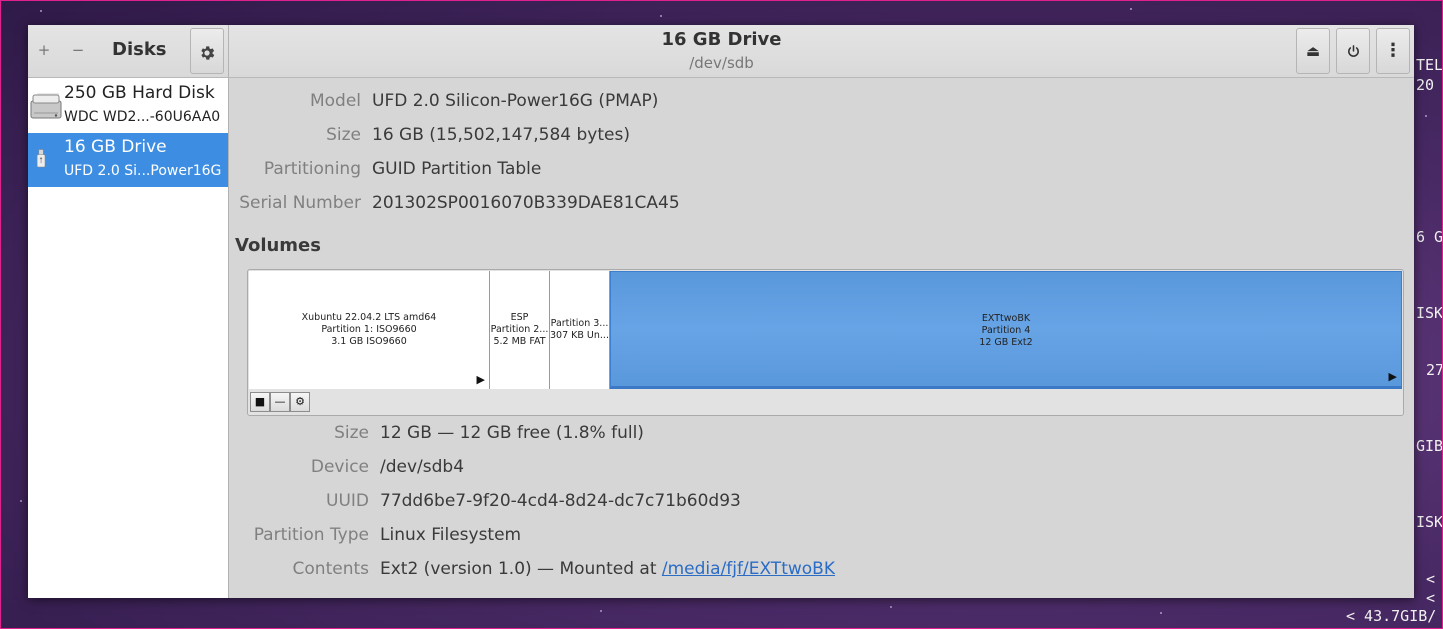 This screenshot has width=1443, height=629. I want to click on disk-name: 16 GB Drive, so click(115, 147).